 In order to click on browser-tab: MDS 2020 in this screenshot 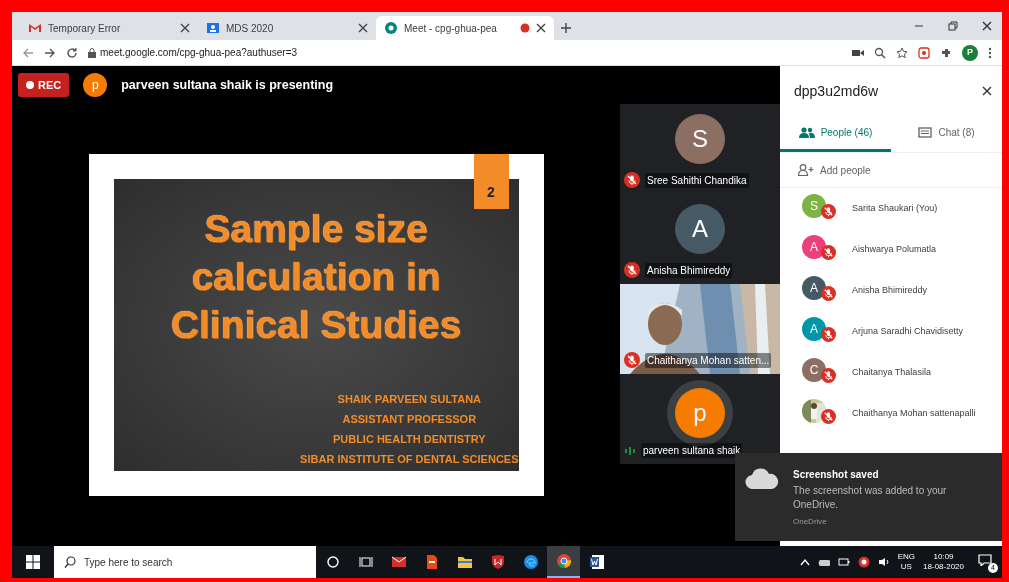, I will do `click(287, 28)`.